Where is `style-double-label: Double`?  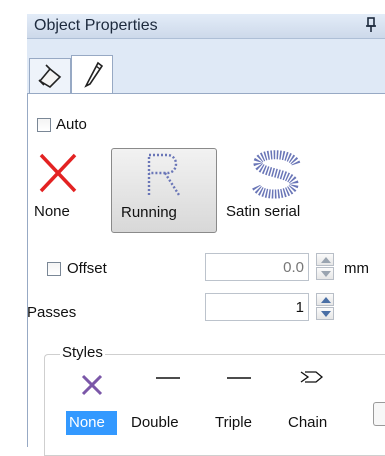
style-double-label: Double is located at coordinates (155, 422).